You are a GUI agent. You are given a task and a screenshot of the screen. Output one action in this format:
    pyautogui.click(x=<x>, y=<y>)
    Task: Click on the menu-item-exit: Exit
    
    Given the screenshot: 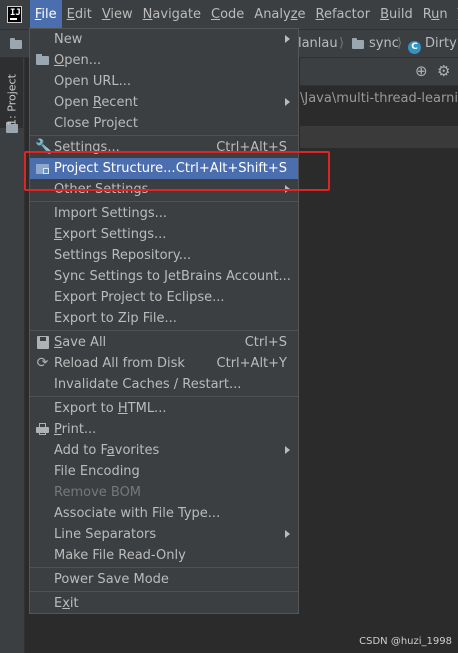 What is the action you would take?
    pyautogui.click(x=164, y=603)
    